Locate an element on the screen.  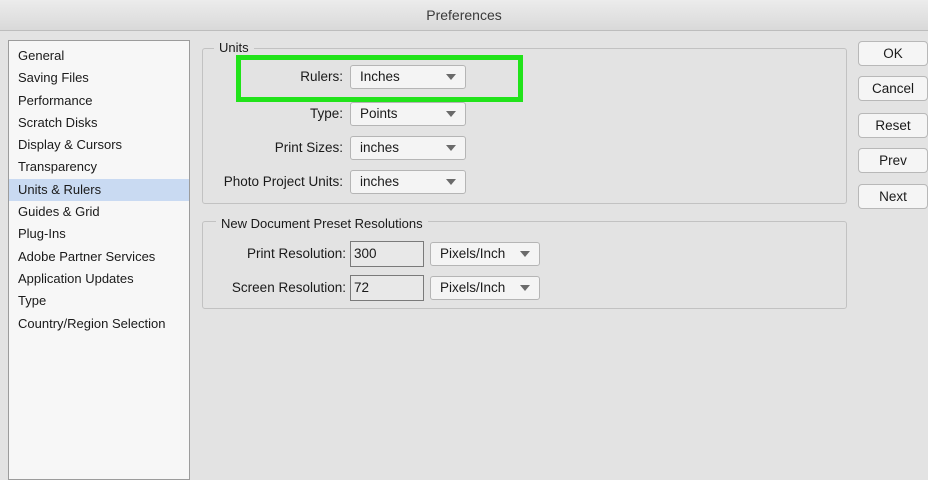
sidebar-item-guides-grid: Guides & Grid is located at coordinates (99, 212).